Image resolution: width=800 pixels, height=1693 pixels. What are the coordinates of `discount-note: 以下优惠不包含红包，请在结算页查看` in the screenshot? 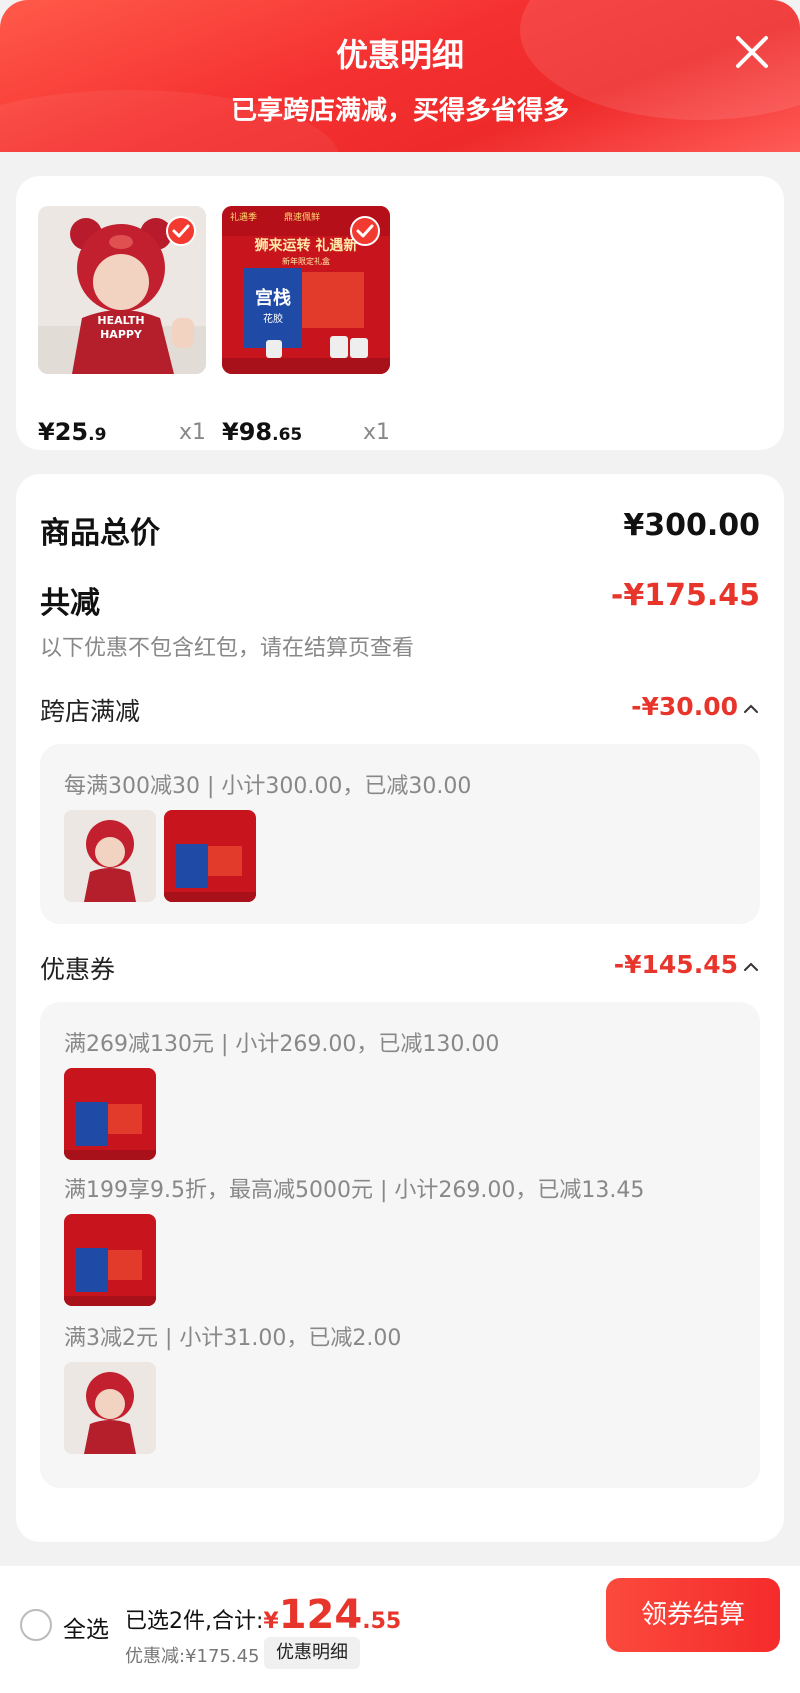 It's located at (227, 648).